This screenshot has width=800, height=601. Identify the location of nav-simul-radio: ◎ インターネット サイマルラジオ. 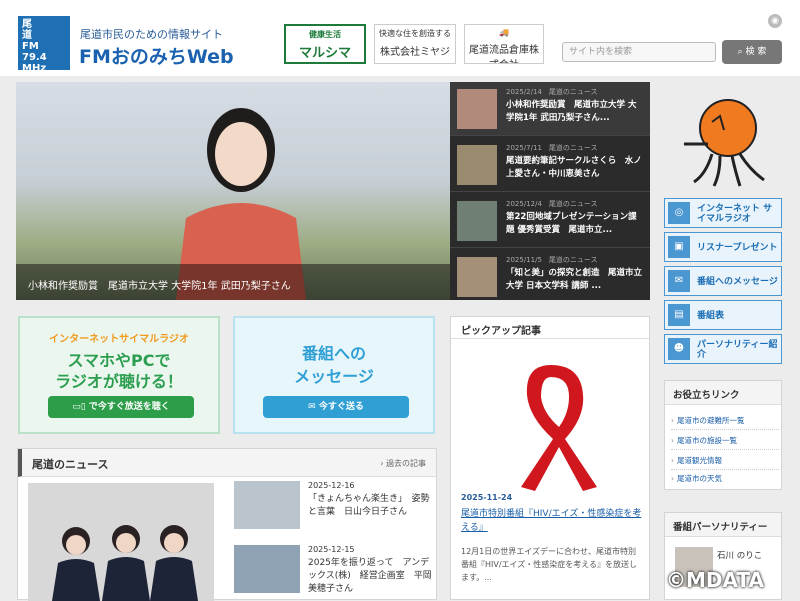
(723, 213).